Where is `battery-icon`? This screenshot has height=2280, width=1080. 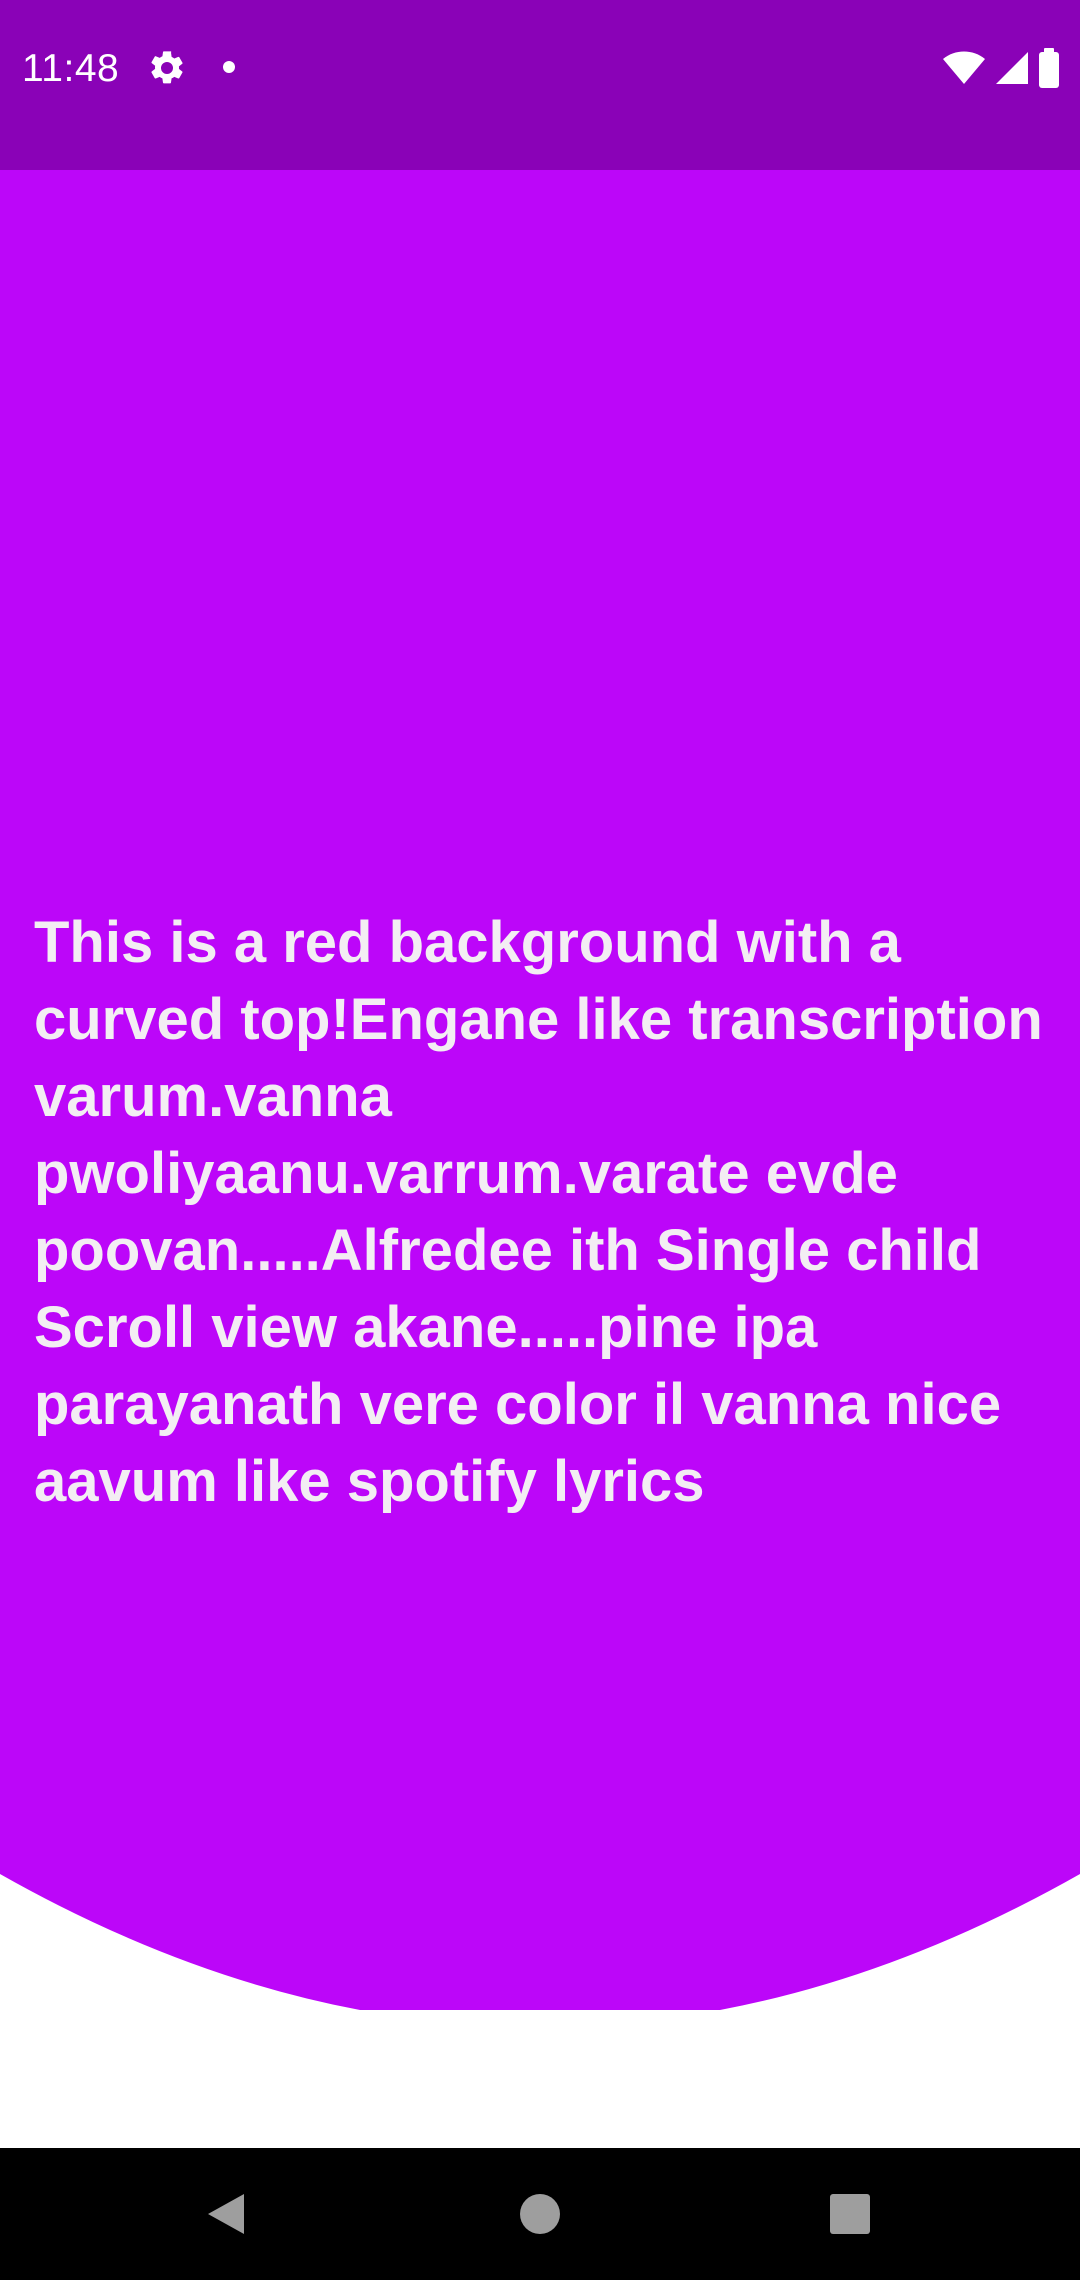 battery-icon is located at coordinates (1049, 68).